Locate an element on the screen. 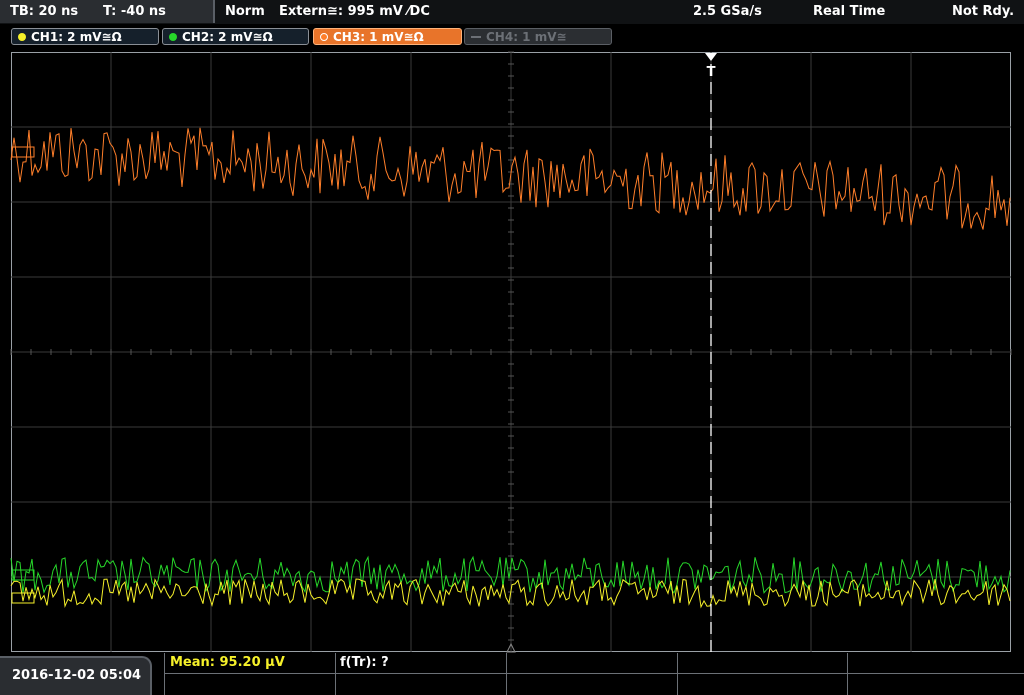 Image resolution: width=1024 pixels, height=695 pixels. datetime-text: 2016-12-02 05:04 is located at coordinates (77, 675).